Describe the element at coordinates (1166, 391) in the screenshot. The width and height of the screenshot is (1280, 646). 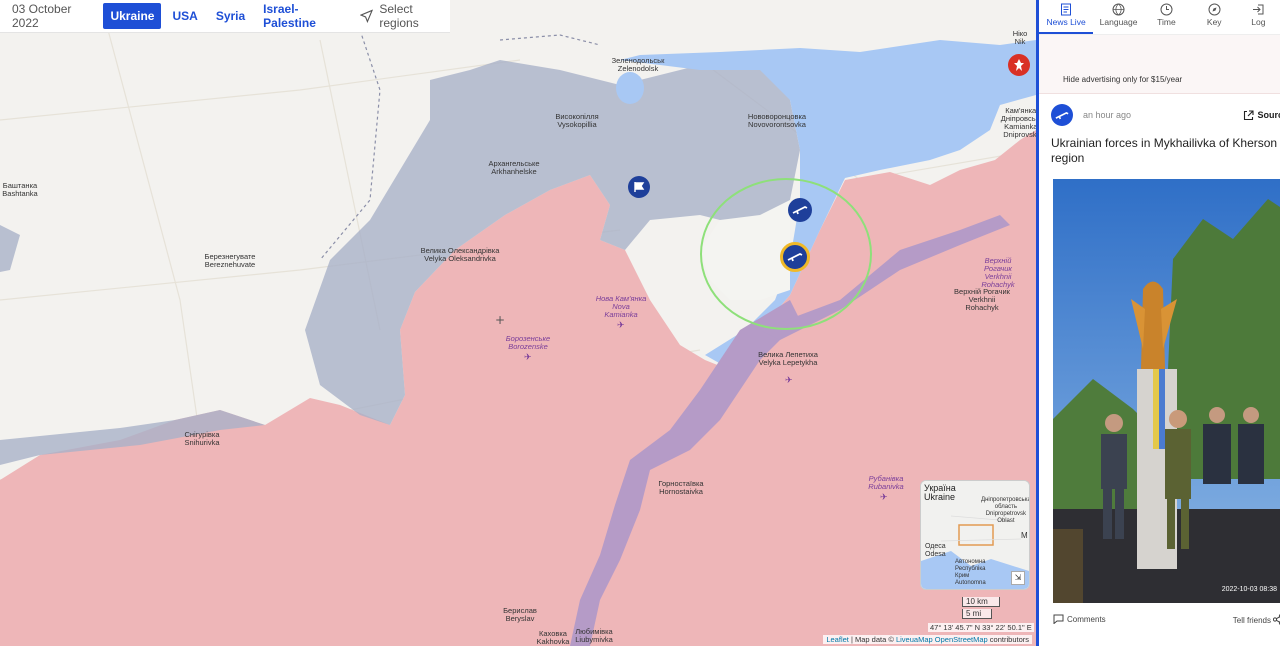
I see `post-photo: 2022-10-03 08:38` at that location.